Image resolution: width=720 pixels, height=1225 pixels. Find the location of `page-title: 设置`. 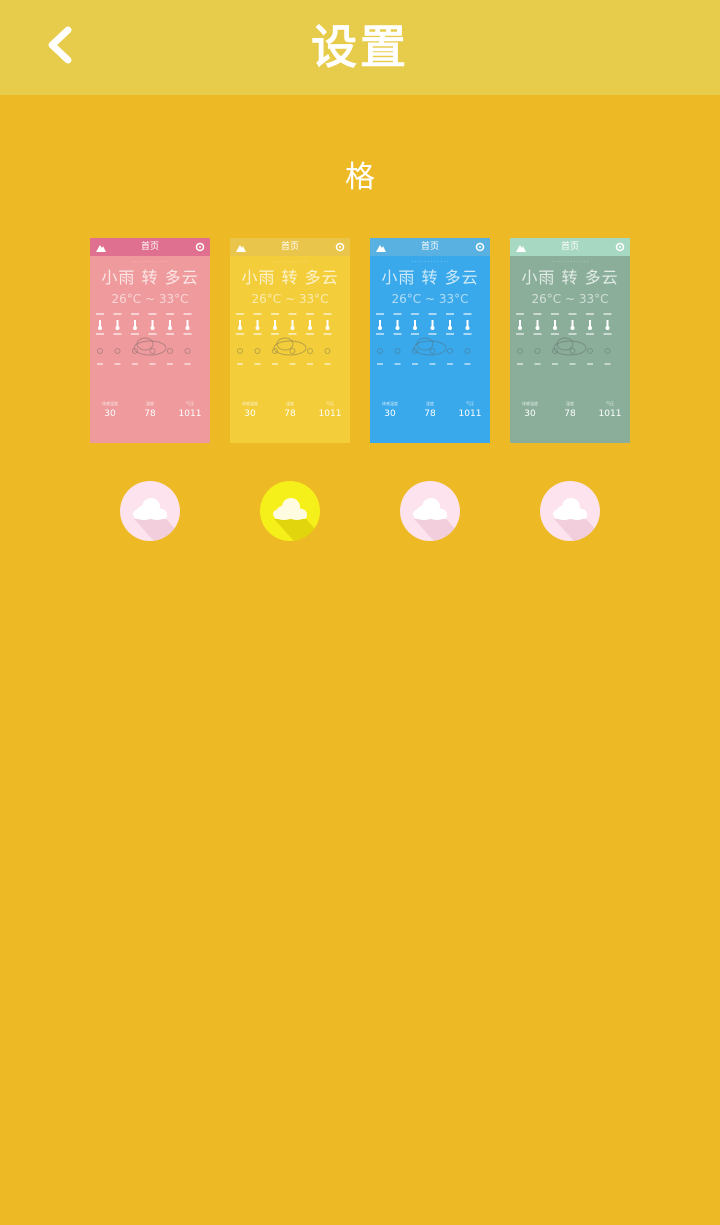

page-title: 设置 is located at coordinates (360, 47).